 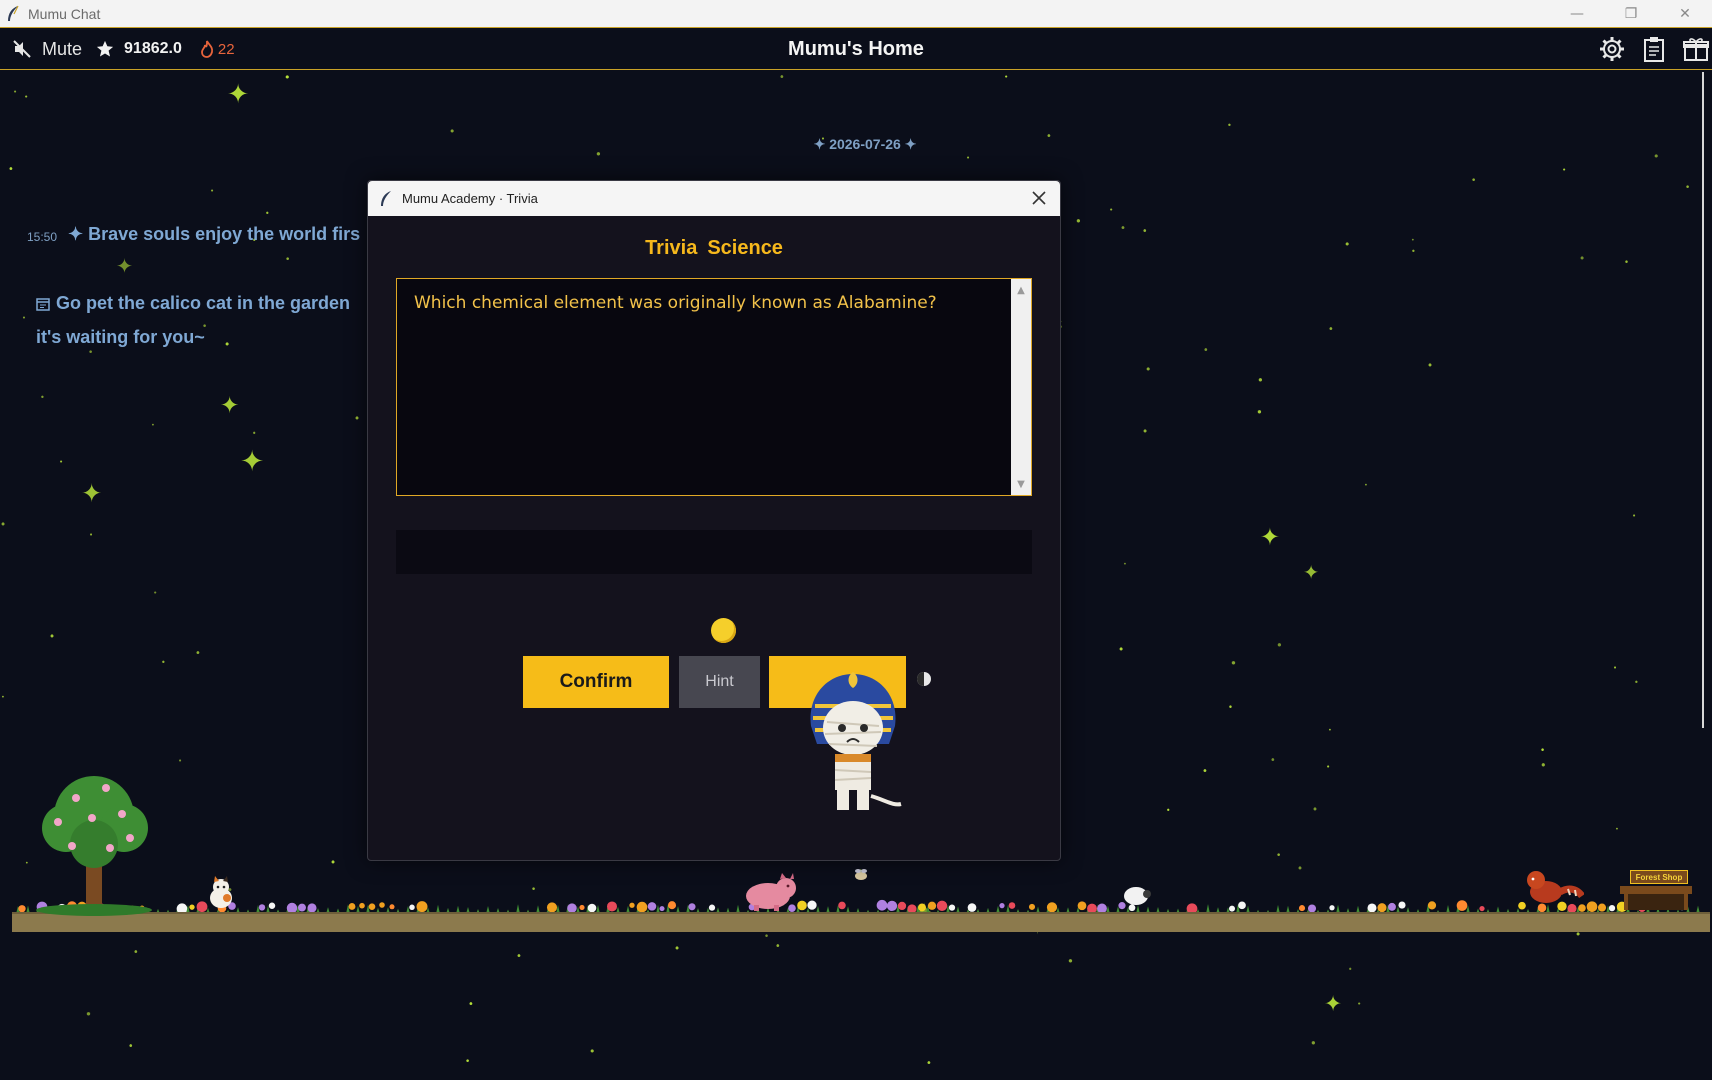 What do you see at coordinates (1696, 49) in the screenshot?
I see `gift-icon` at bounding box center [1696, 49].